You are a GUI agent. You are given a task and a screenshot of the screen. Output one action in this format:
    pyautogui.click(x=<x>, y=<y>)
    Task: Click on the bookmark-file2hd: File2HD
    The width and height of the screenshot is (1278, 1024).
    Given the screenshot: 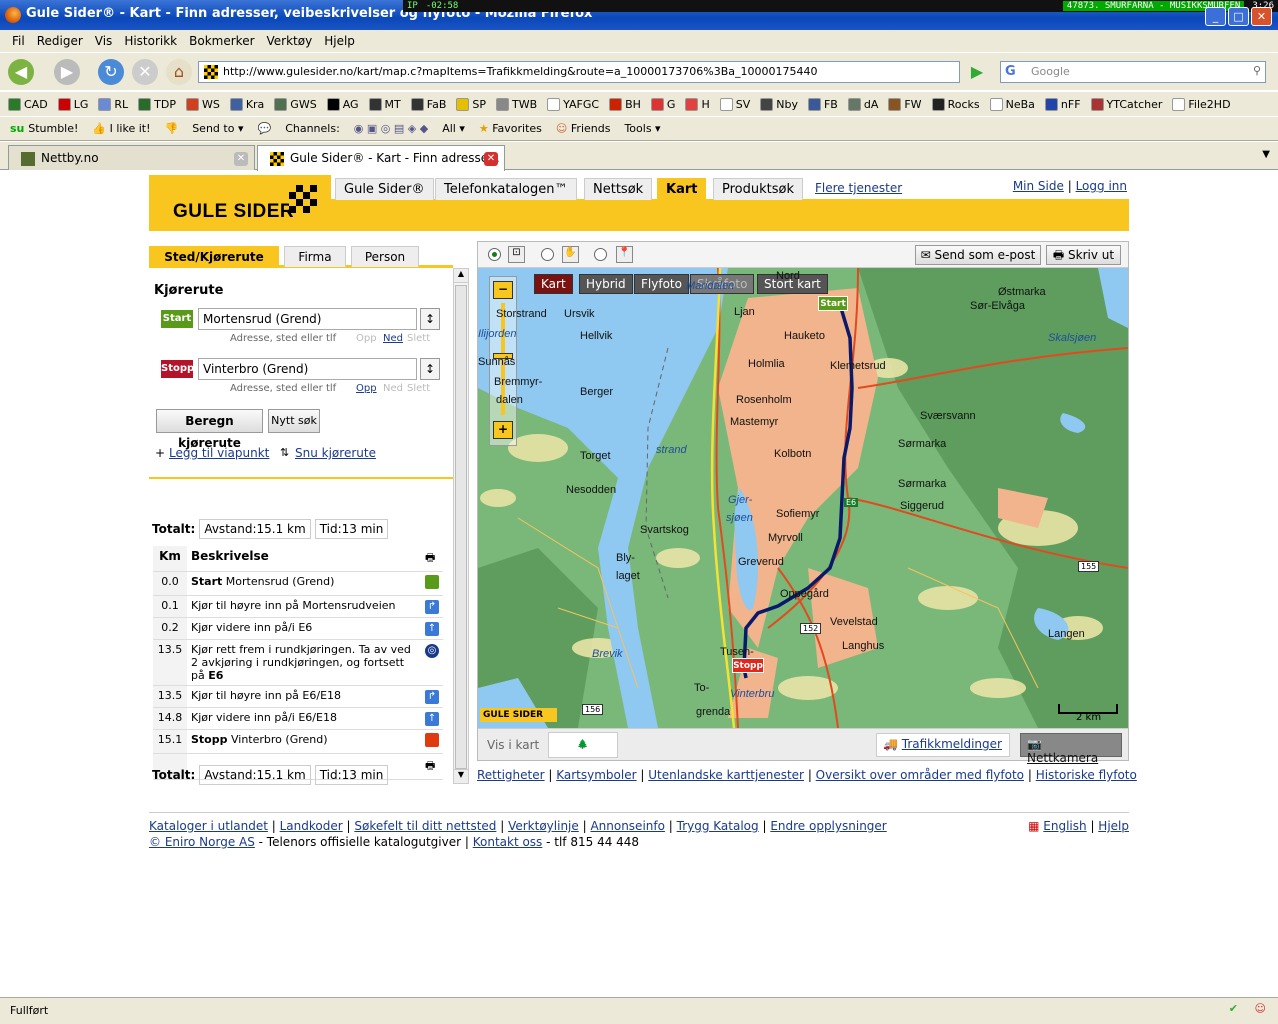 What is the action you would take?
    pyautogui.click(x=1201, y=104)
    